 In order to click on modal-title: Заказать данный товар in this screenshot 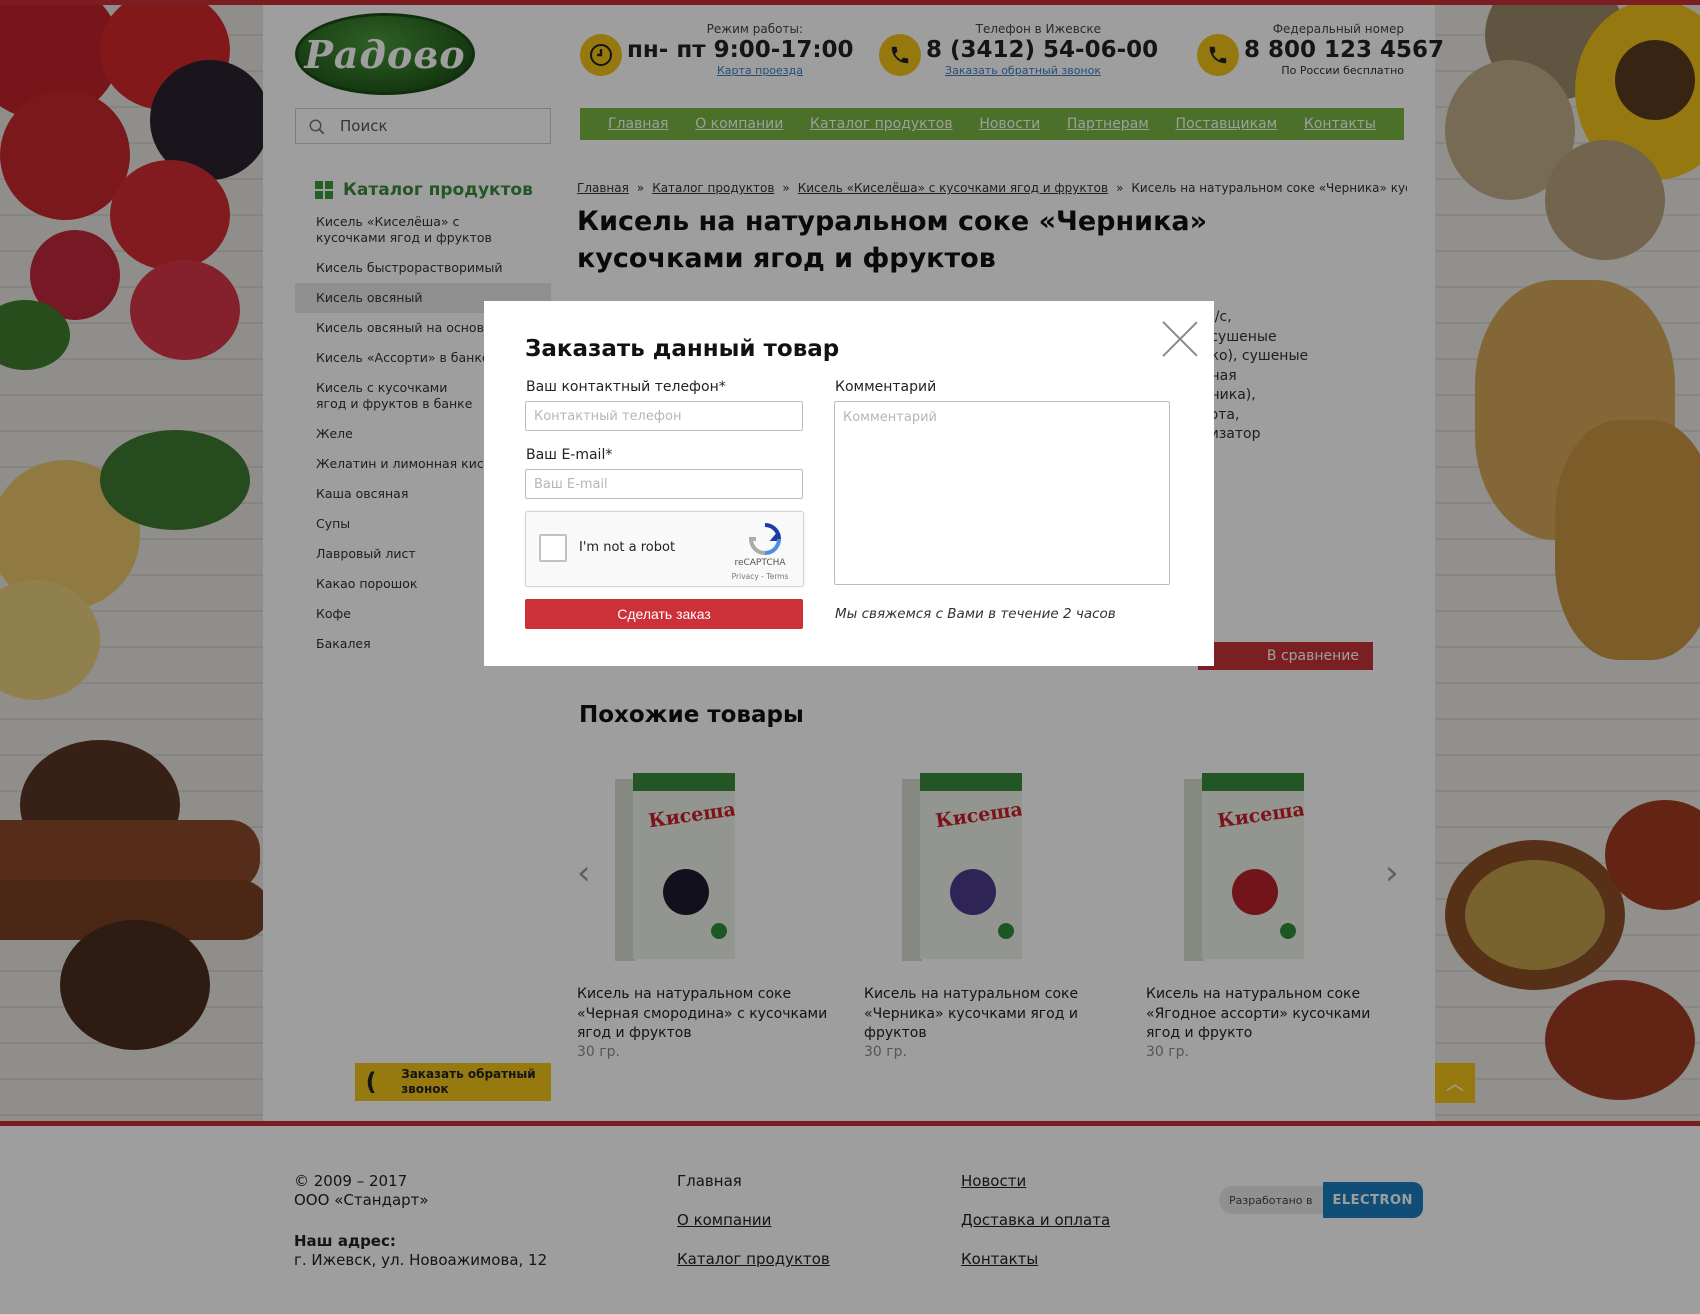, I will do `click(682, 349)`.